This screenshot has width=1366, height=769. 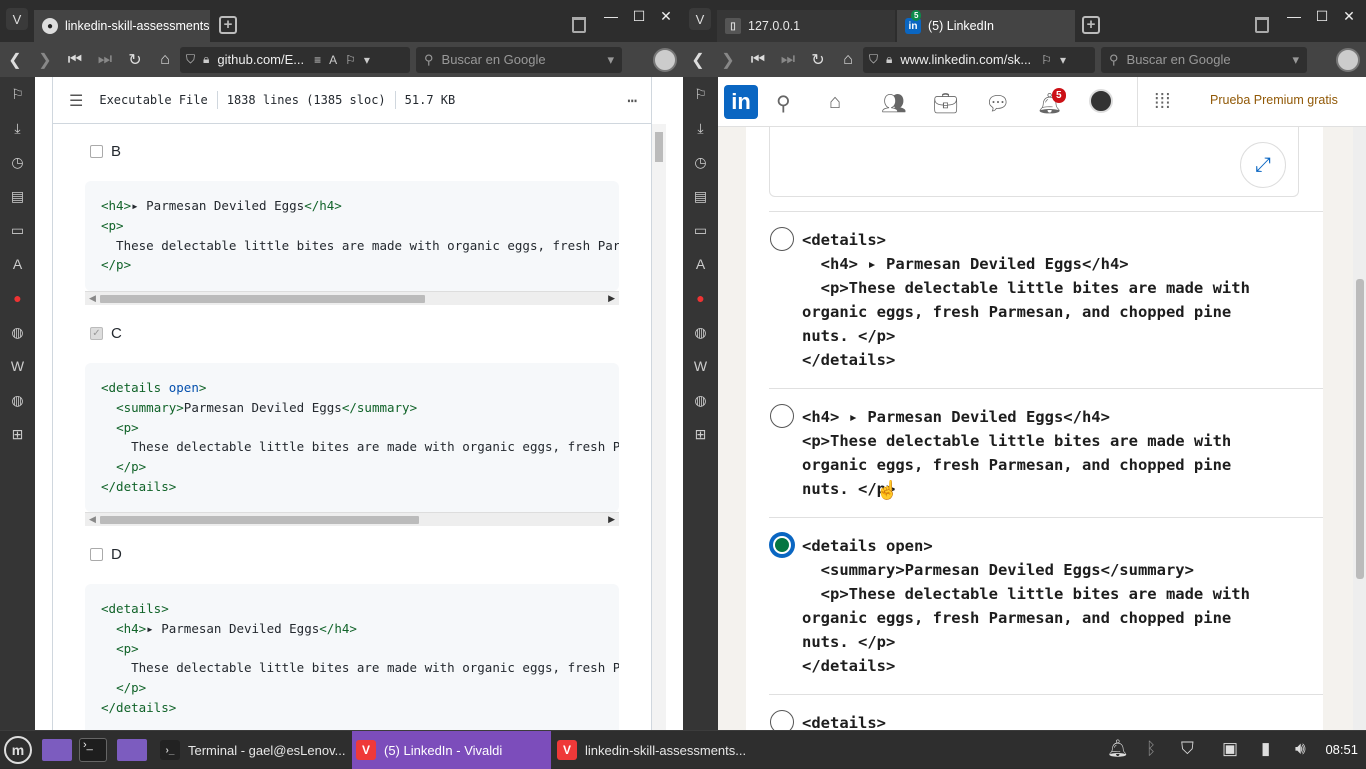 What do you see at coordinates (352, 298) in the screenshot?
I see `code-scrollbar-b: ◀ ▶` at bounding box center [352, 298].